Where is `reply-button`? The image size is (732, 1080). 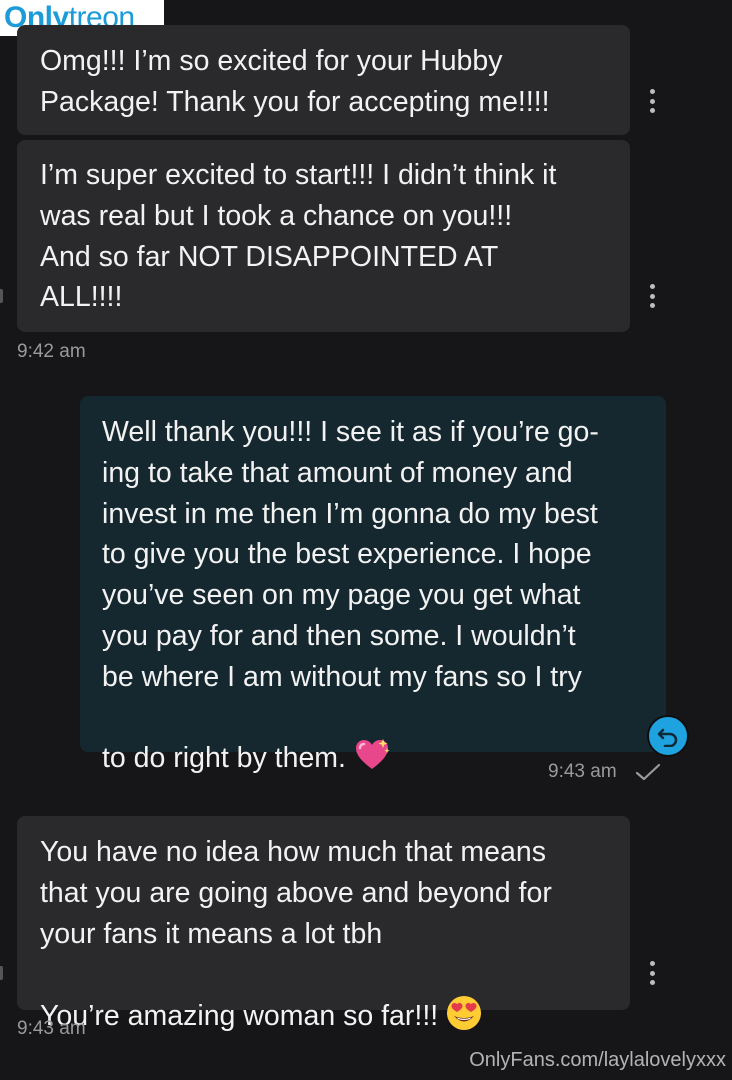 reply-button is located at coordinates (668, 736).